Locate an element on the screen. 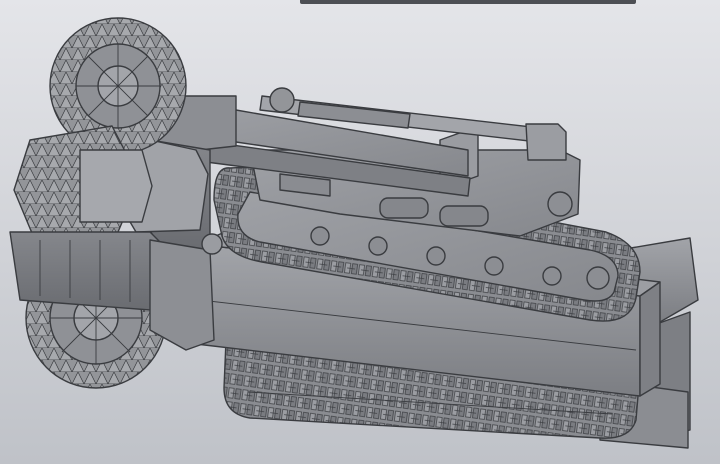  pivot-shafts is located at coordinates (186, 292).